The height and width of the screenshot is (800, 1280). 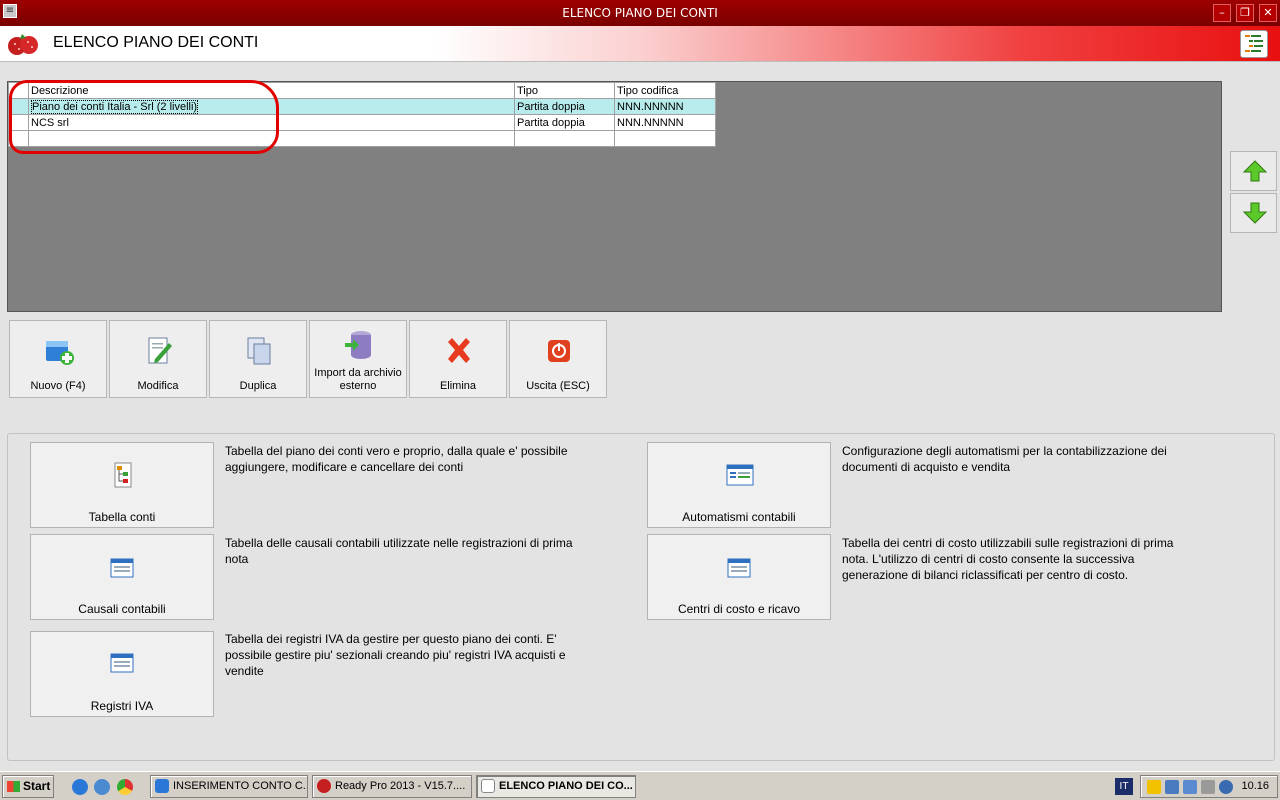 I want to click on language-indicator: IT, so click(x=1124, y=786).